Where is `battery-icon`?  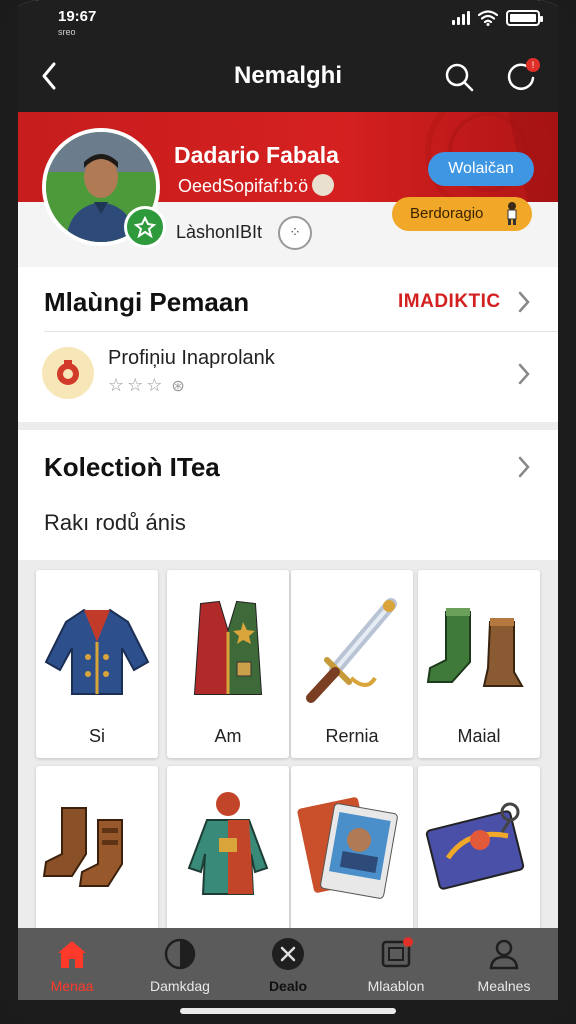 battery-icon is located at coordinates (524, 18).